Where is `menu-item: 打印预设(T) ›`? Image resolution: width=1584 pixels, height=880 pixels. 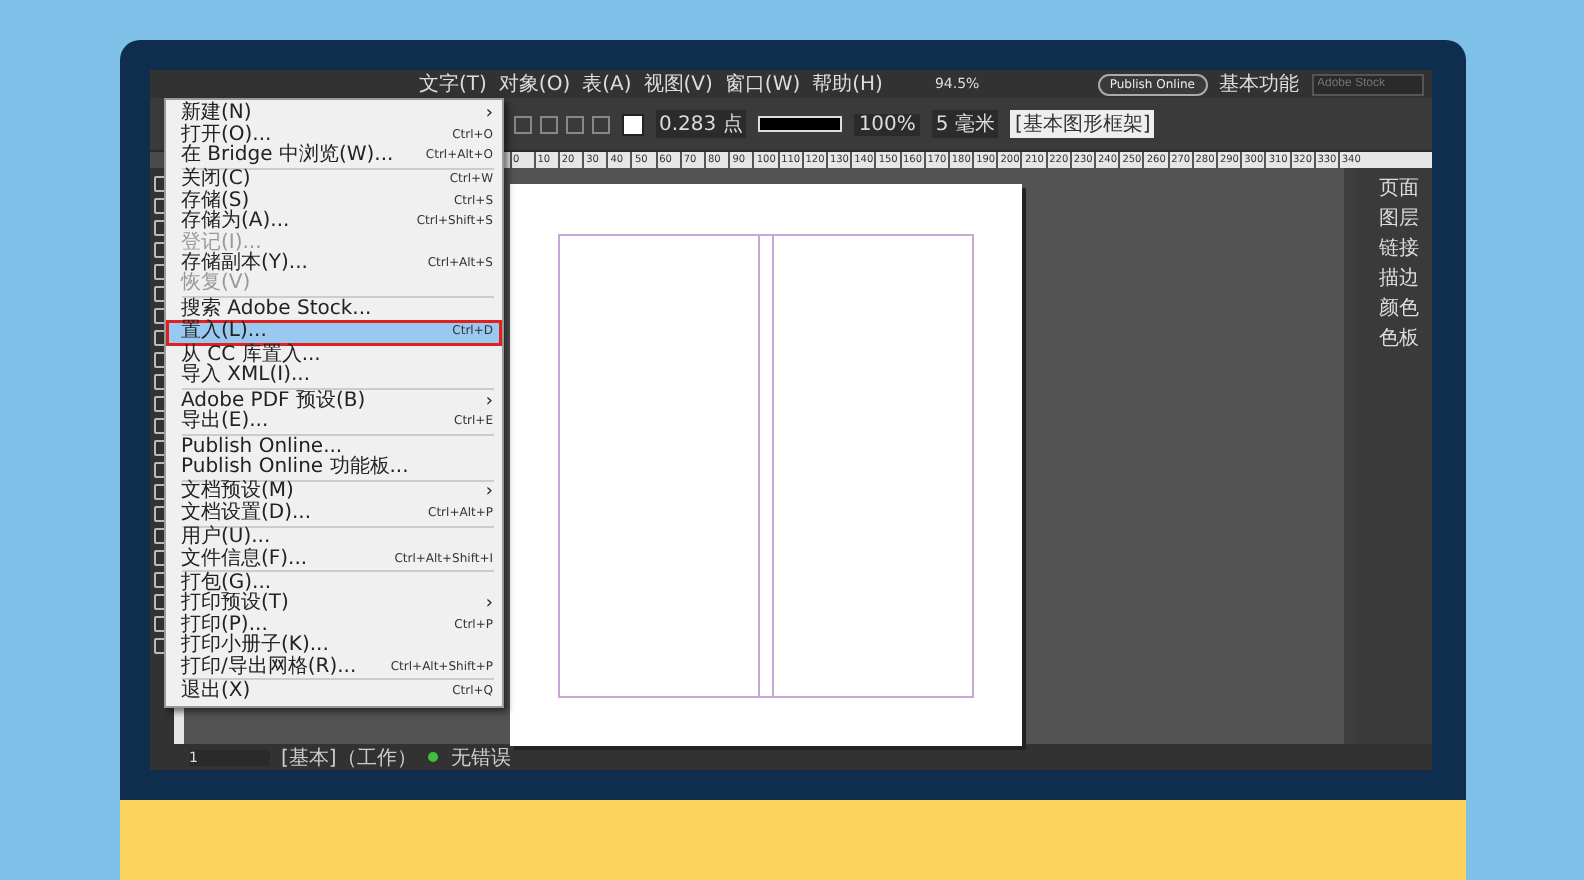 menu-item: 打印预设(T) › is located at coordinates (333, 605).